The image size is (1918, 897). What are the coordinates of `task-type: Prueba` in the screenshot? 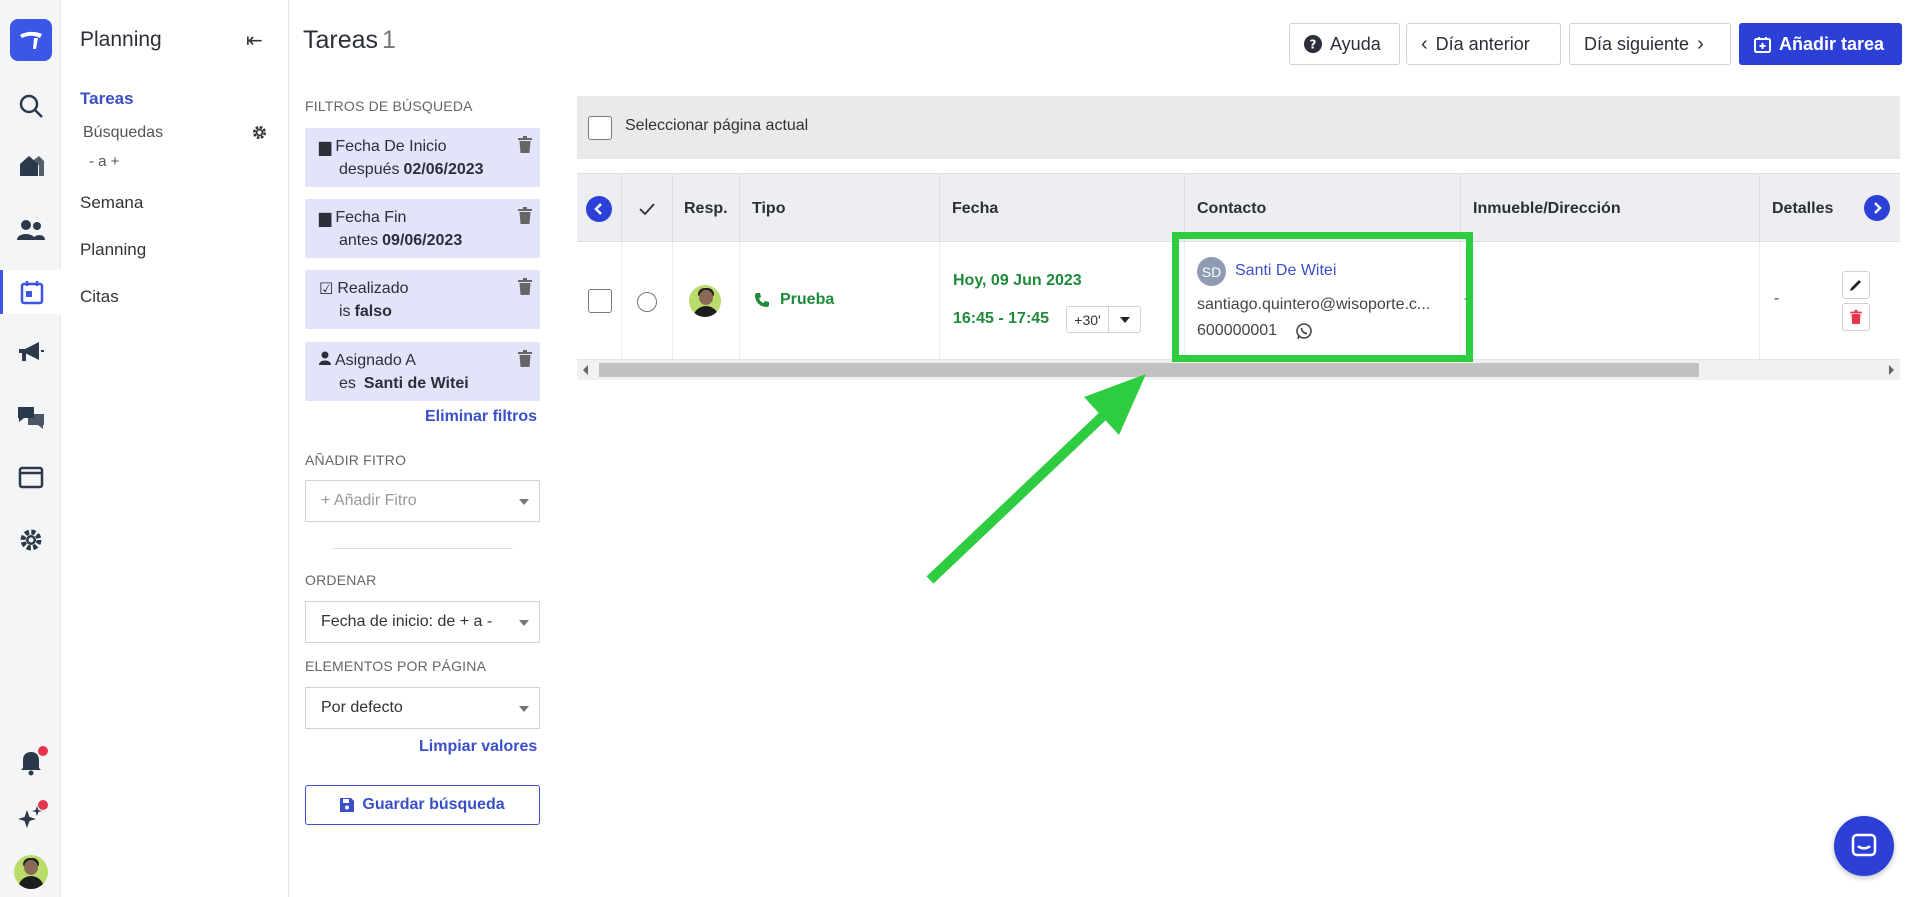 It's located at (807, 300).